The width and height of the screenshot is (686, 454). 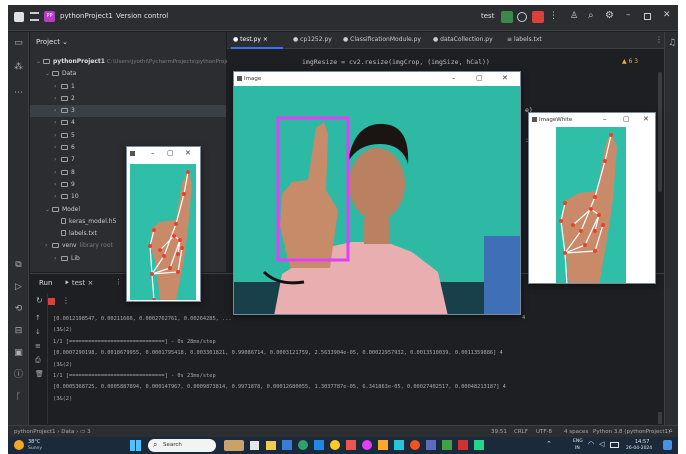 What do you see at coordinates (19, 17) in the screenshot?
I see `app-menu-icon` at bounding box center [19, 17].